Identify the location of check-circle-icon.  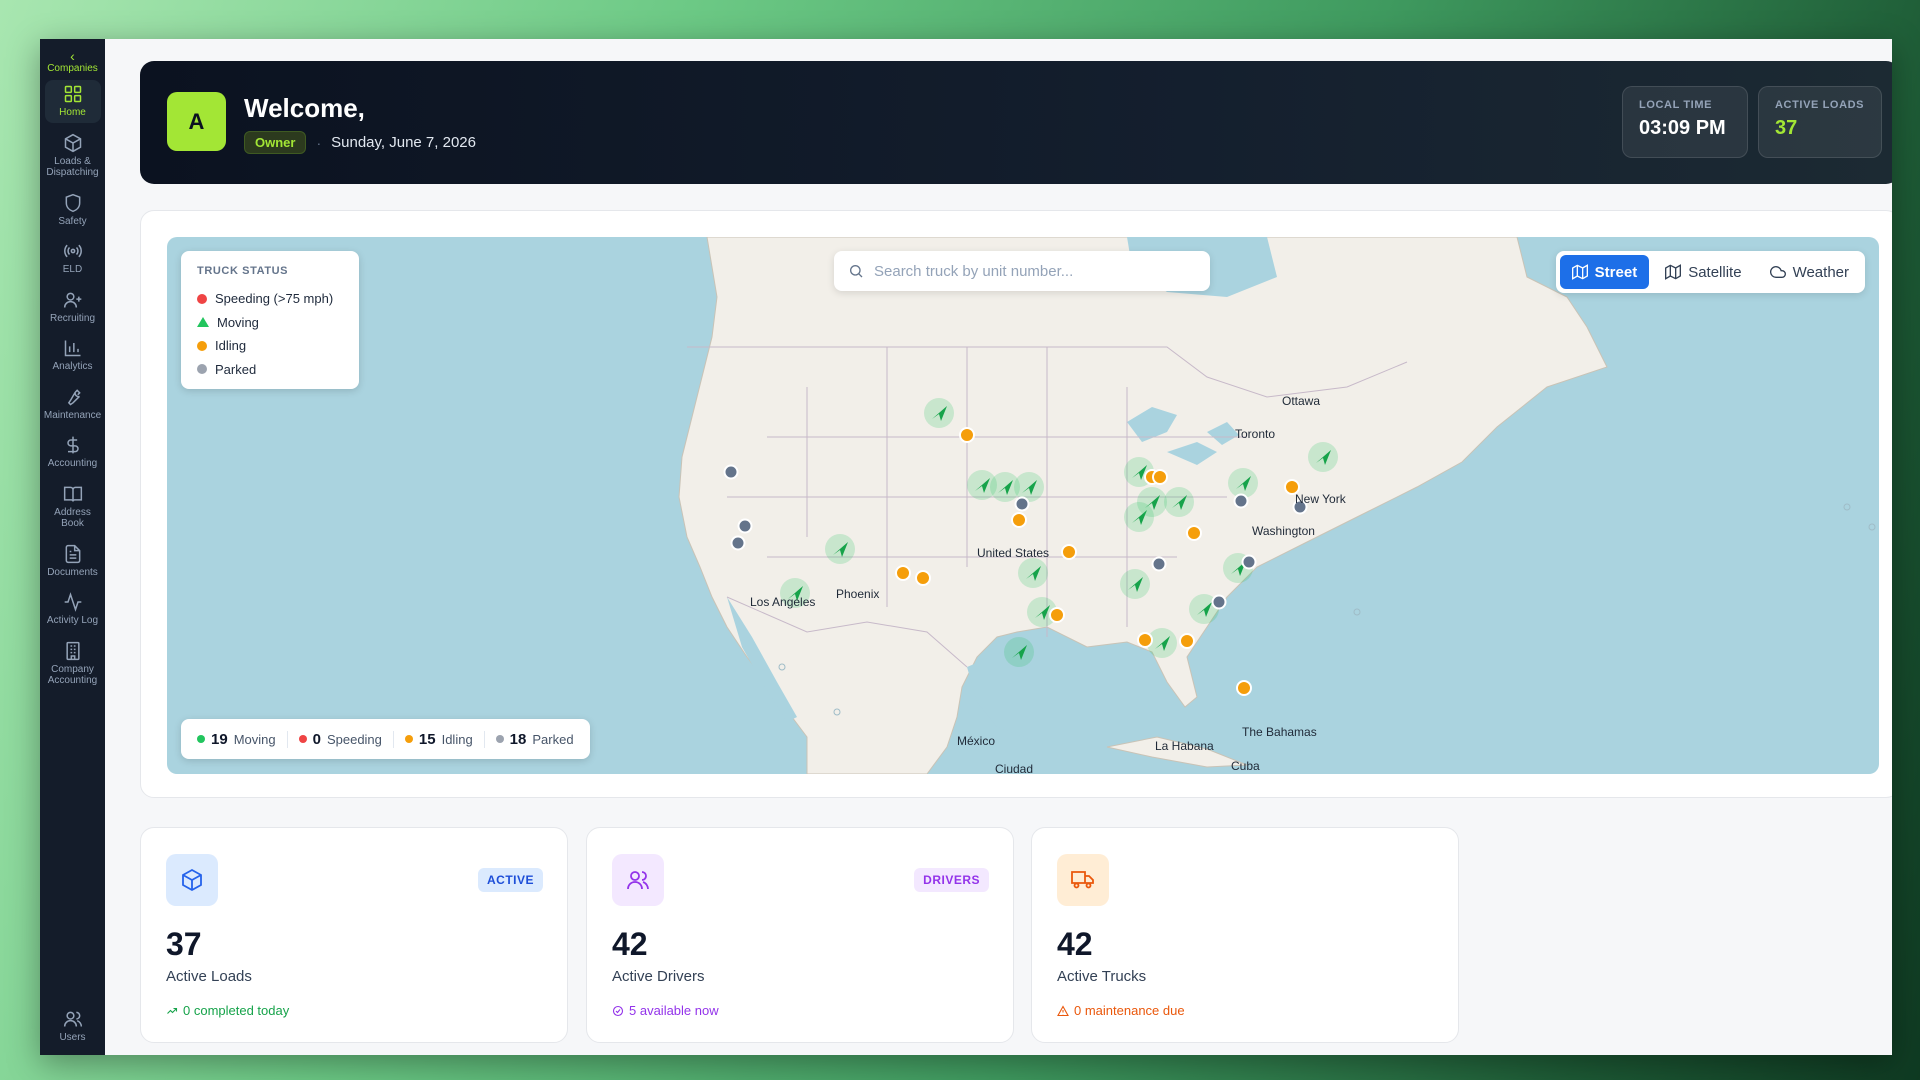
(618, 1010).